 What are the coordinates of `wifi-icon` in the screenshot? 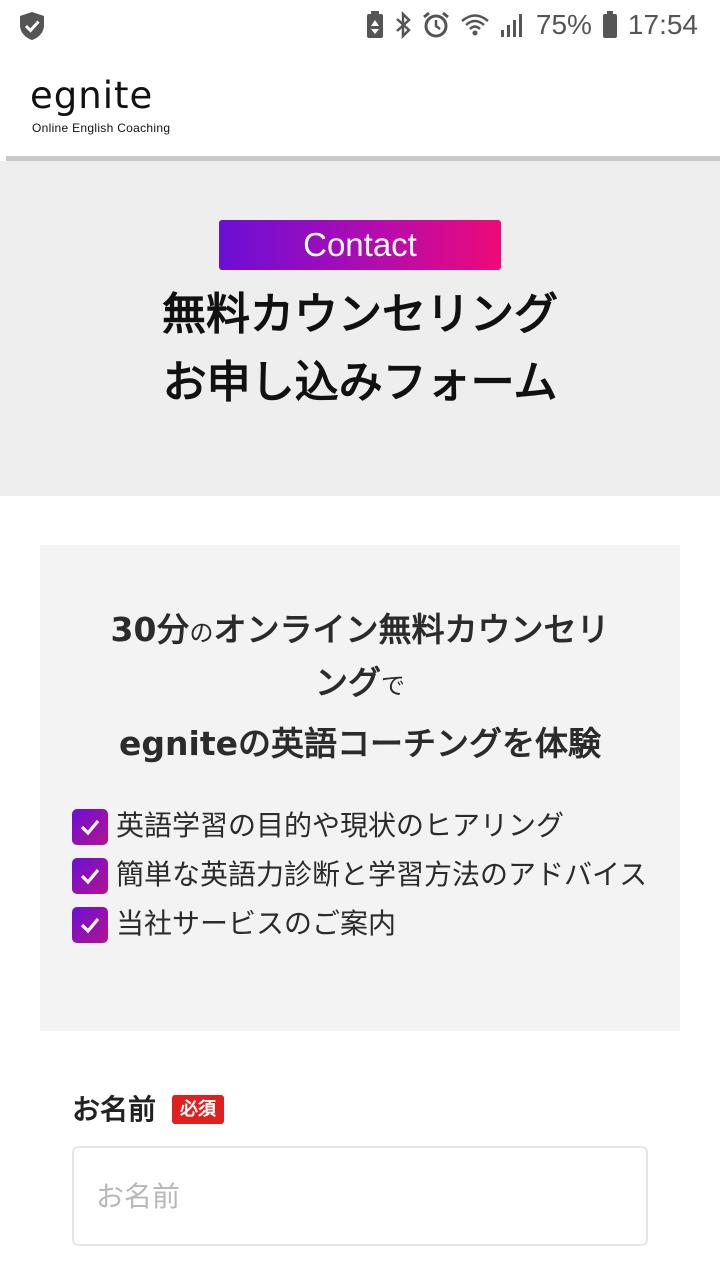 It's located at (475, 25).